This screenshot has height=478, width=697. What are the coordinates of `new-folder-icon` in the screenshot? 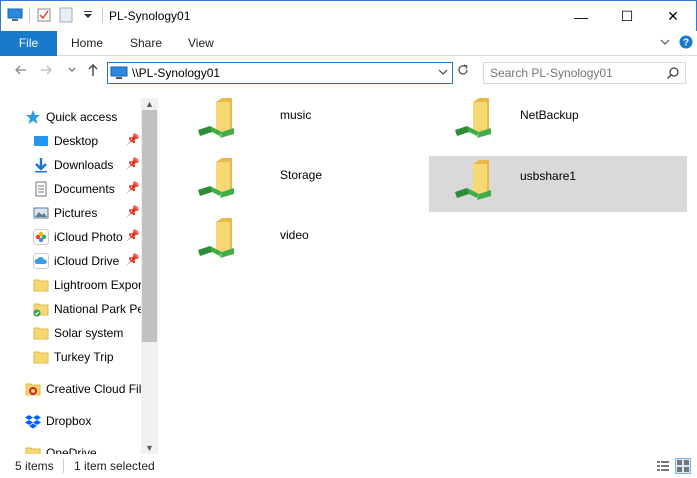 It's located at (66, 15).